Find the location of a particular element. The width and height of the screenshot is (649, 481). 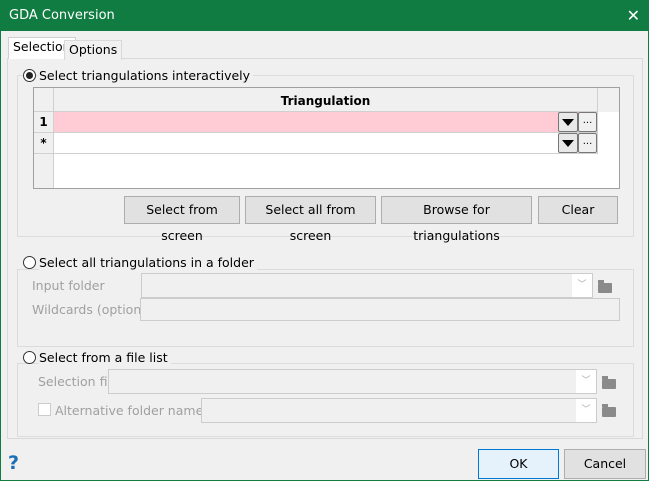

wildcards-label: Wildcards (optional) is located at coordinates (95, 309).